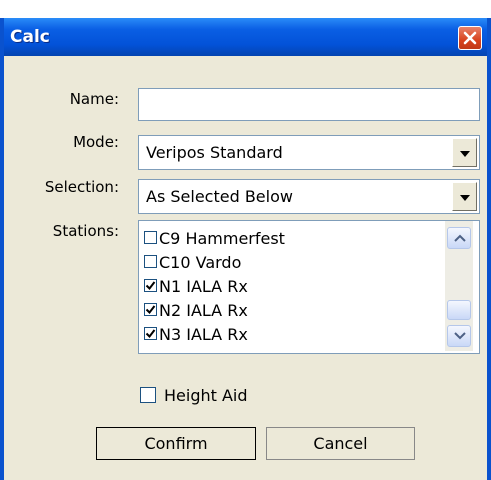 This screenshot has height=480, width=491. What do you see at coordinates (340, 443) in the screenshot?
I see `cancel-button: Cancel` at bounding box center [340, 443].